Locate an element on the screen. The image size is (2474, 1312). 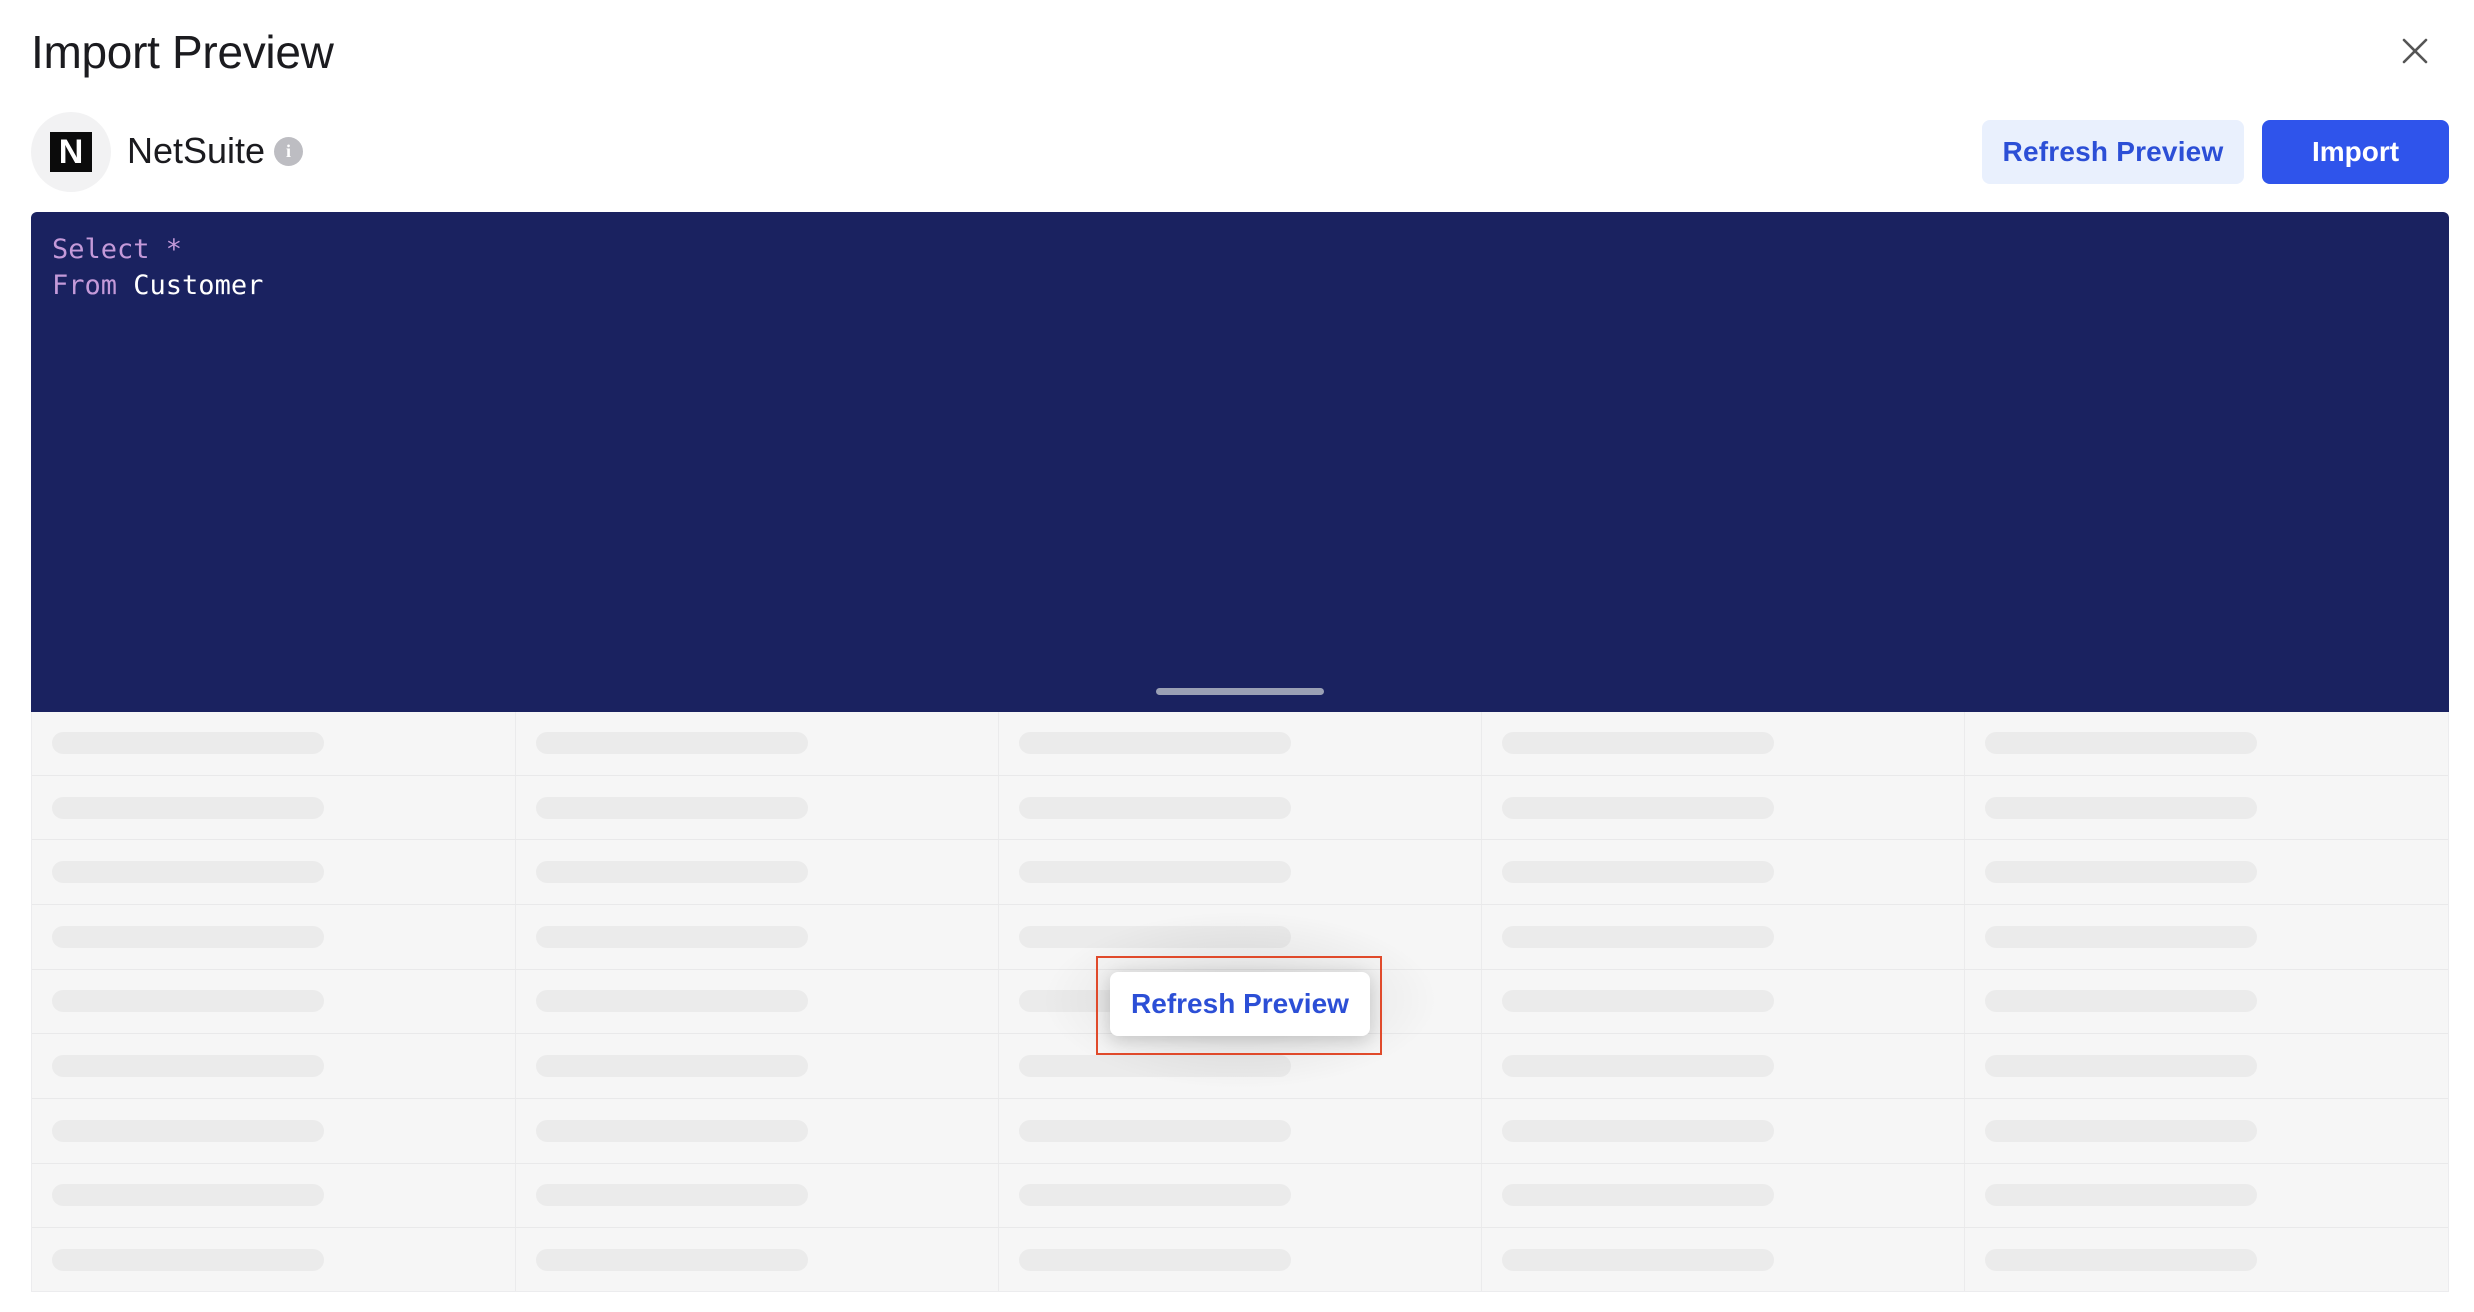
dialog-title: Import Preview is located at coordinates (182, 52).